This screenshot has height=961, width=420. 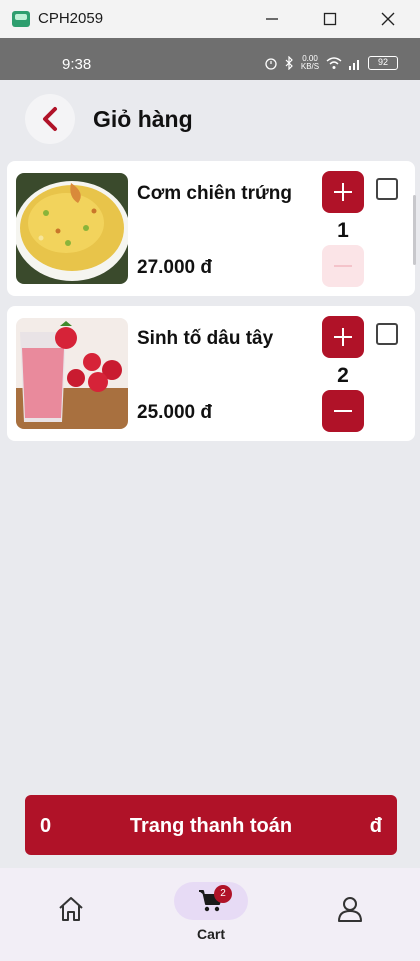 What do you see at coordinates (271, 64) in the screenshot?
I see `alarm-icon` at bounding box center [271, 64].